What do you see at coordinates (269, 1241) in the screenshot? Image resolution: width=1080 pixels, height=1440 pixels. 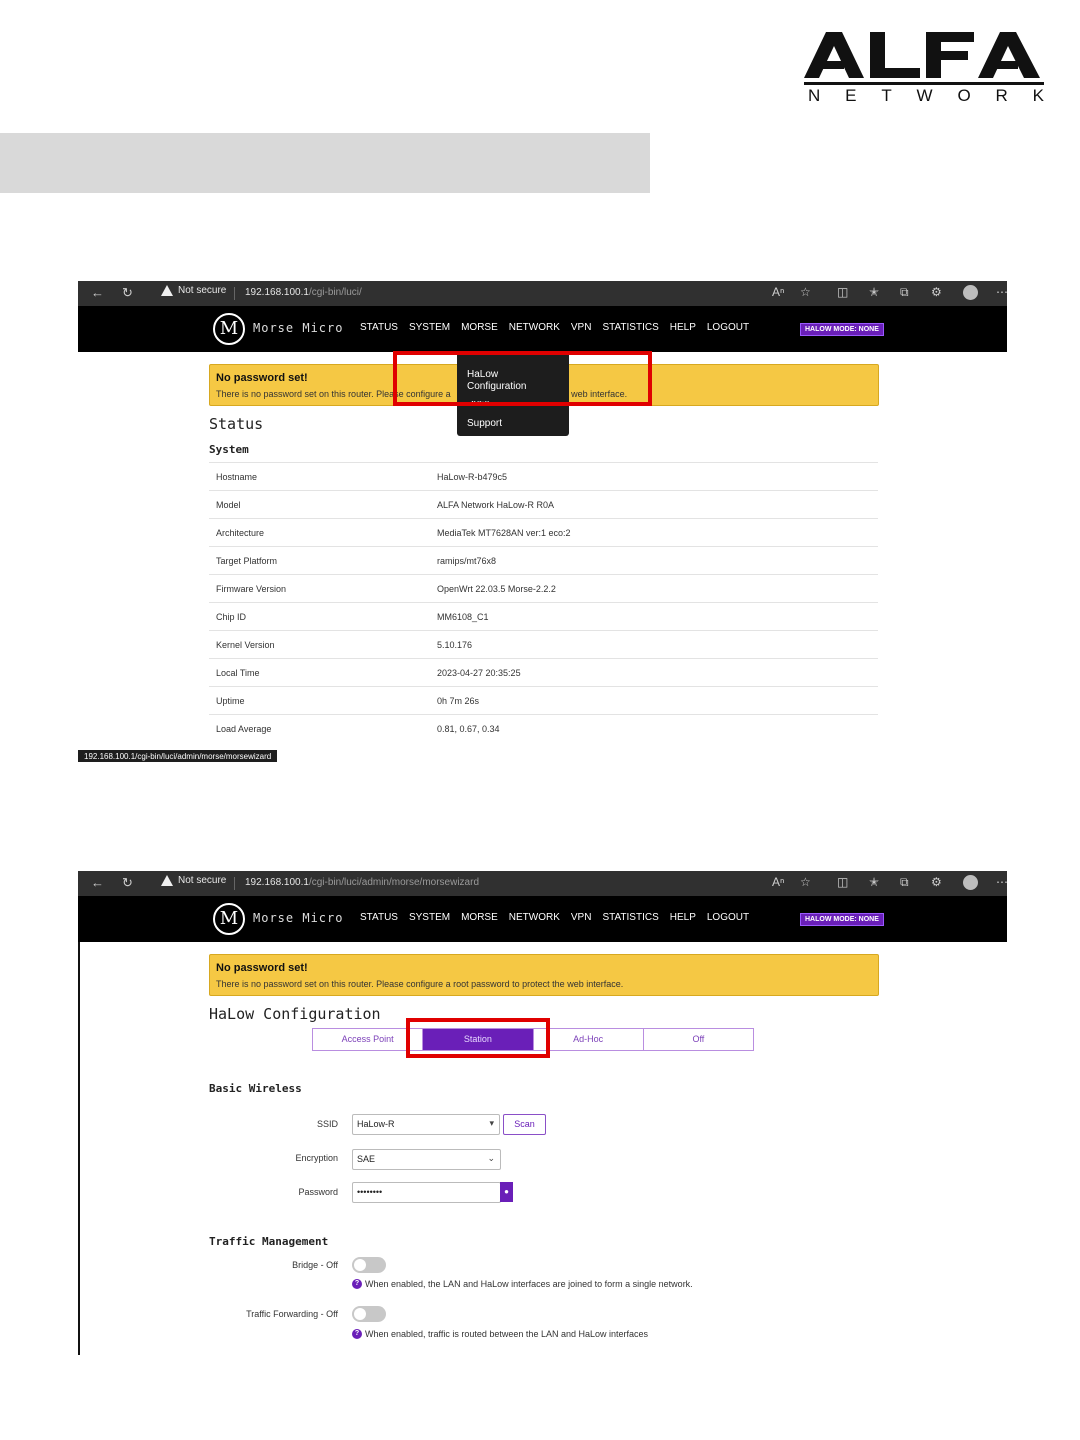 I see `section-title-traffic: Traffic Management` at bounding box center [269, 1241].